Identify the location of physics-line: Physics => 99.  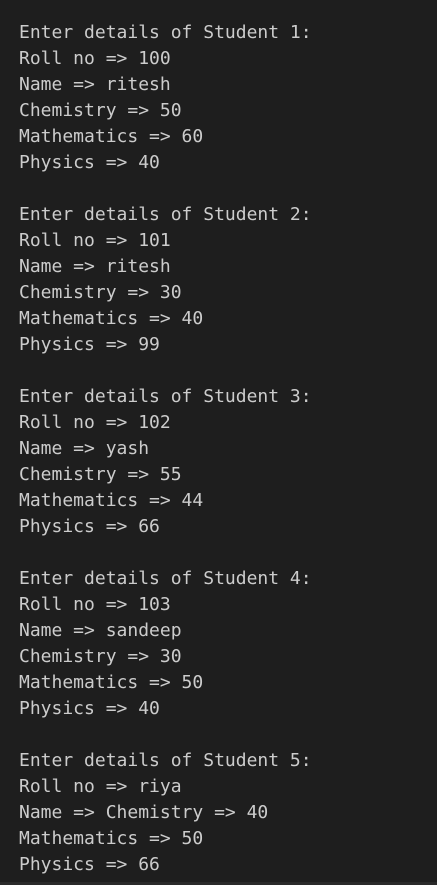
(89, 344).